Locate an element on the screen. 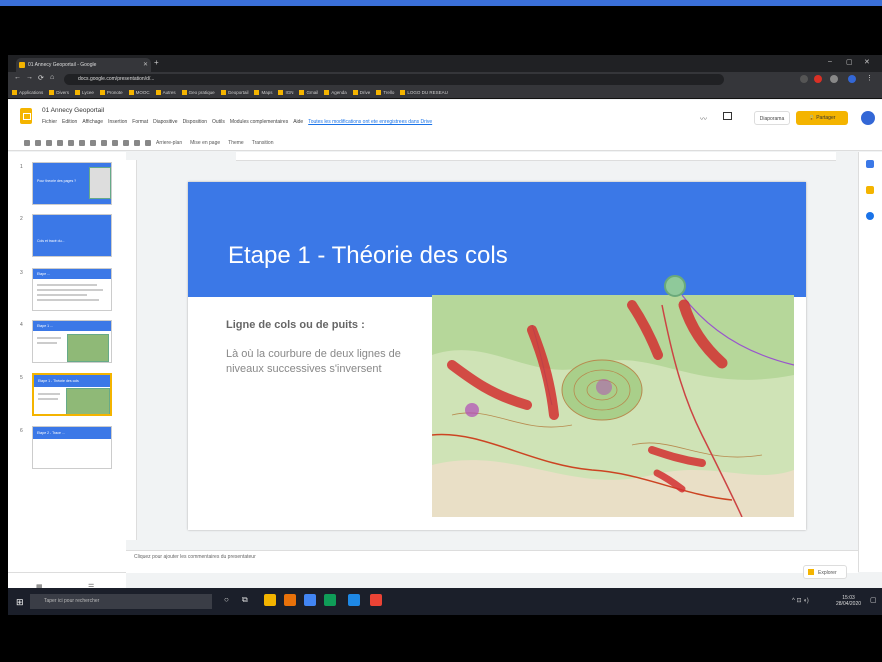 Image resolution: width=882 pixels, height=662 pixels. image-icon is located at coordinates (115, 143).